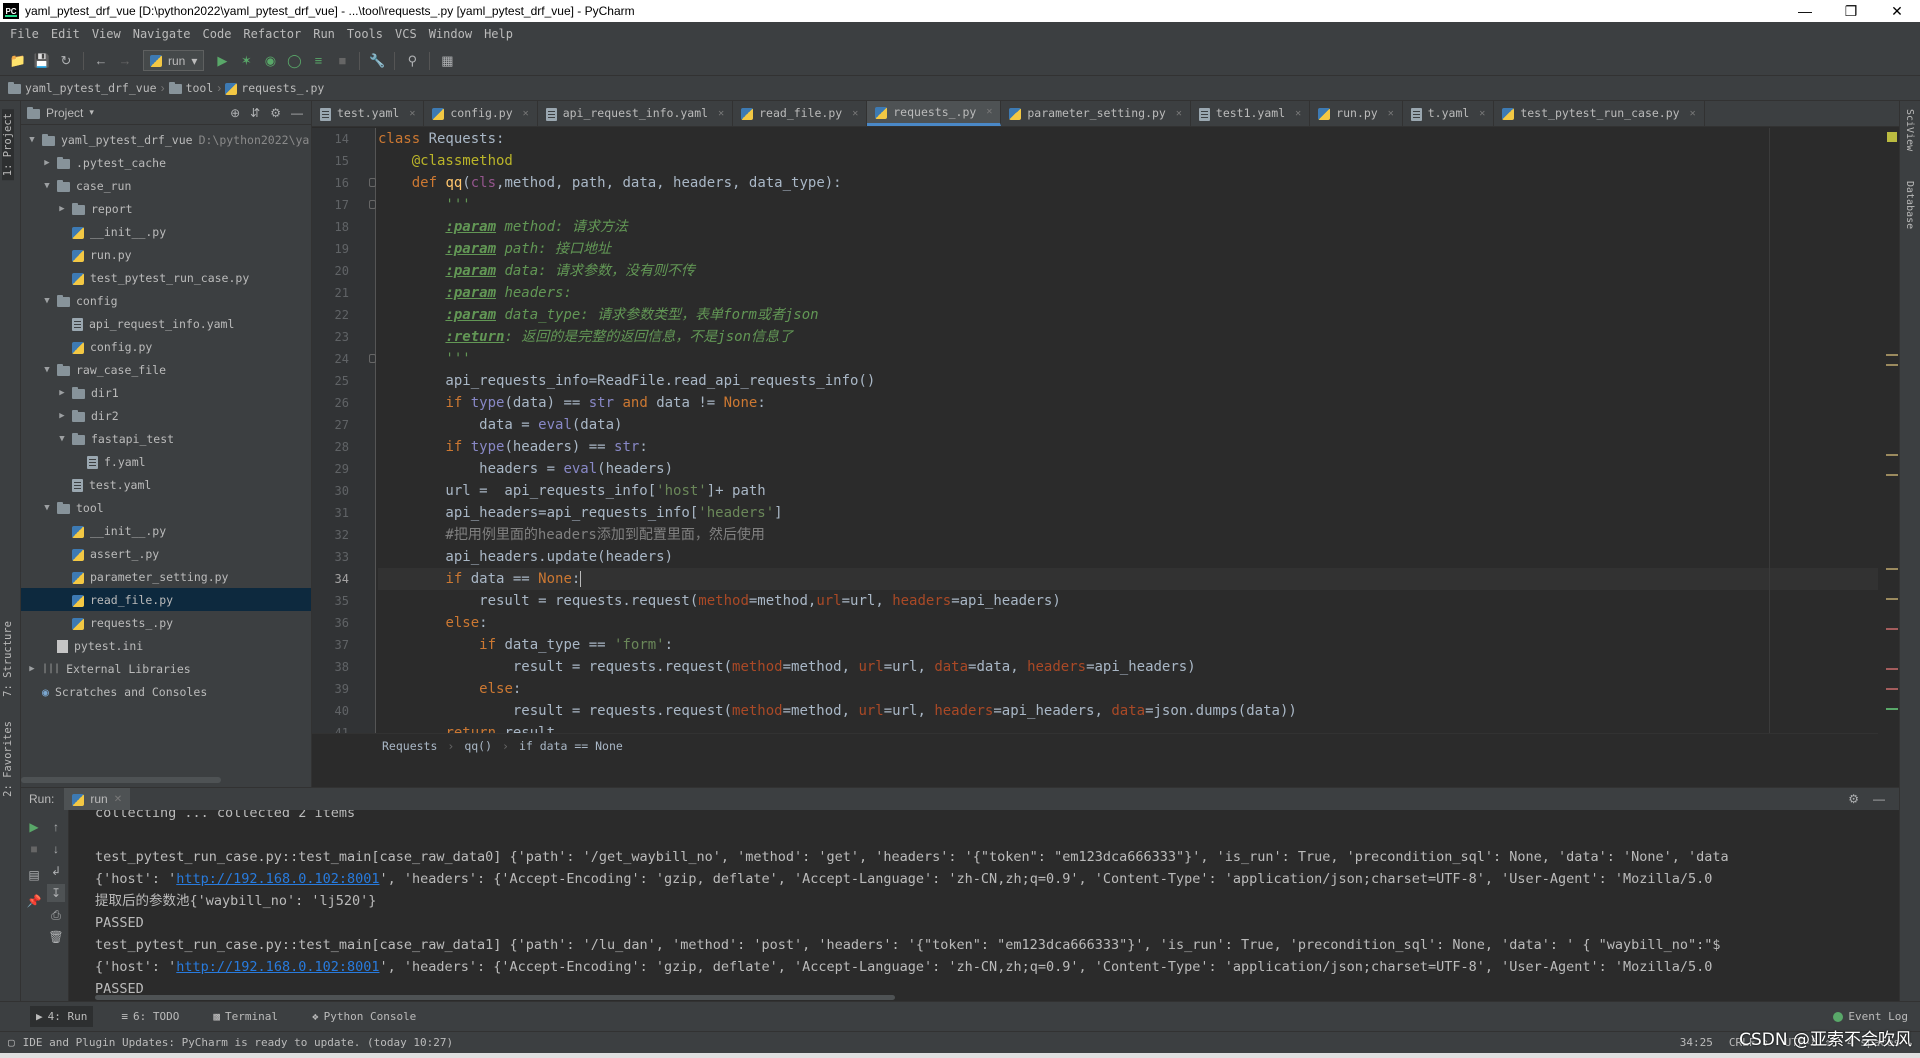 The width and height of the screenshot is (1920, 1058). I want to click on tree-item: api_request_info.yaml, so click(166, 323).